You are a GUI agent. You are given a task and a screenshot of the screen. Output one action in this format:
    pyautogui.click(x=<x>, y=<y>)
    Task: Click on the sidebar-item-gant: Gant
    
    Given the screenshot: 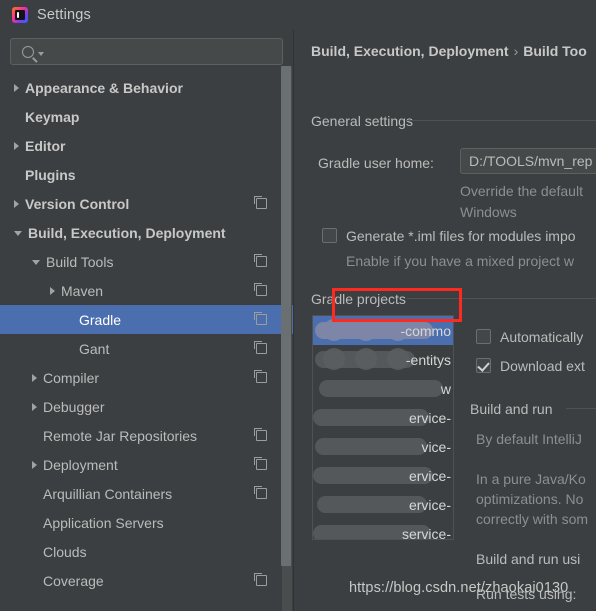 What is the action you would take?
    pyautogui.click(x=146, y=348)
    